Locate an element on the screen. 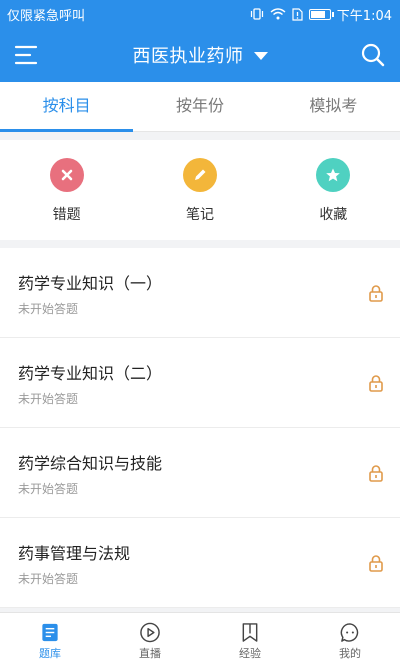 This screenshot has height=661, width=400. wrong-questions-button: 错题 is located at coordinates (66, 190).